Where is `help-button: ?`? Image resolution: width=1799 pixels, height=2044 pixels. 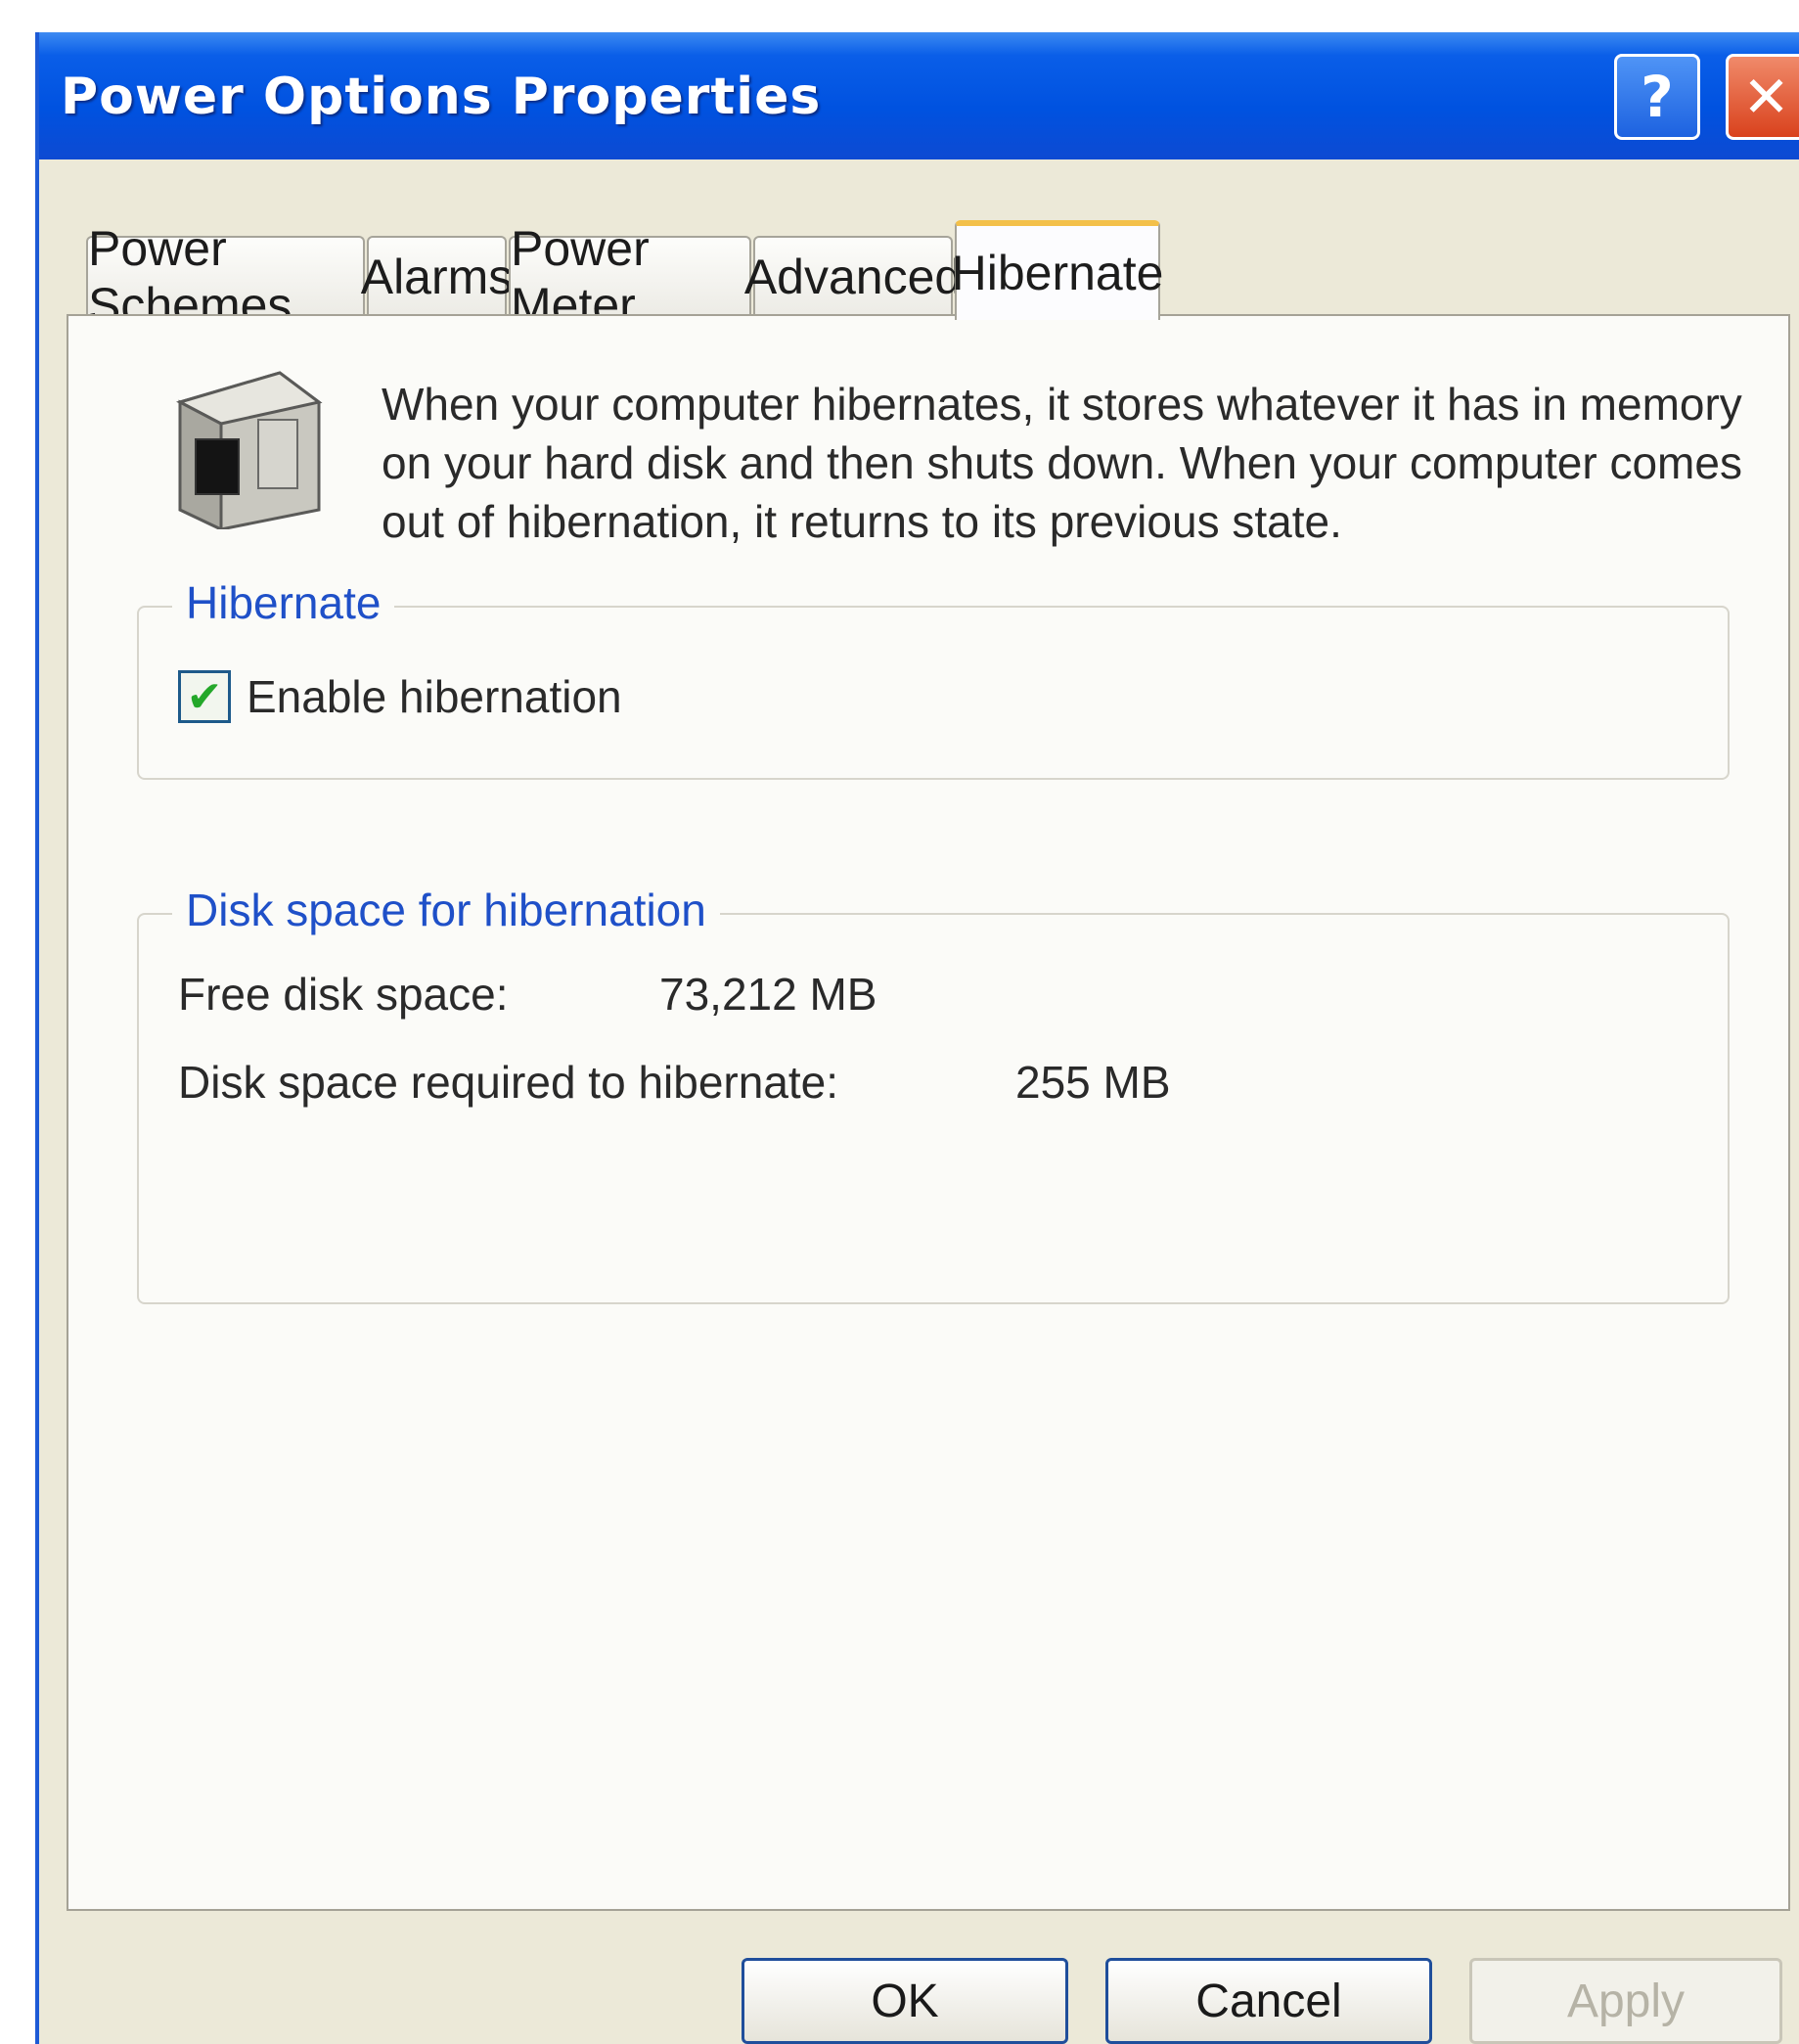
help-button: ? is located at coordinates (1657, 97).